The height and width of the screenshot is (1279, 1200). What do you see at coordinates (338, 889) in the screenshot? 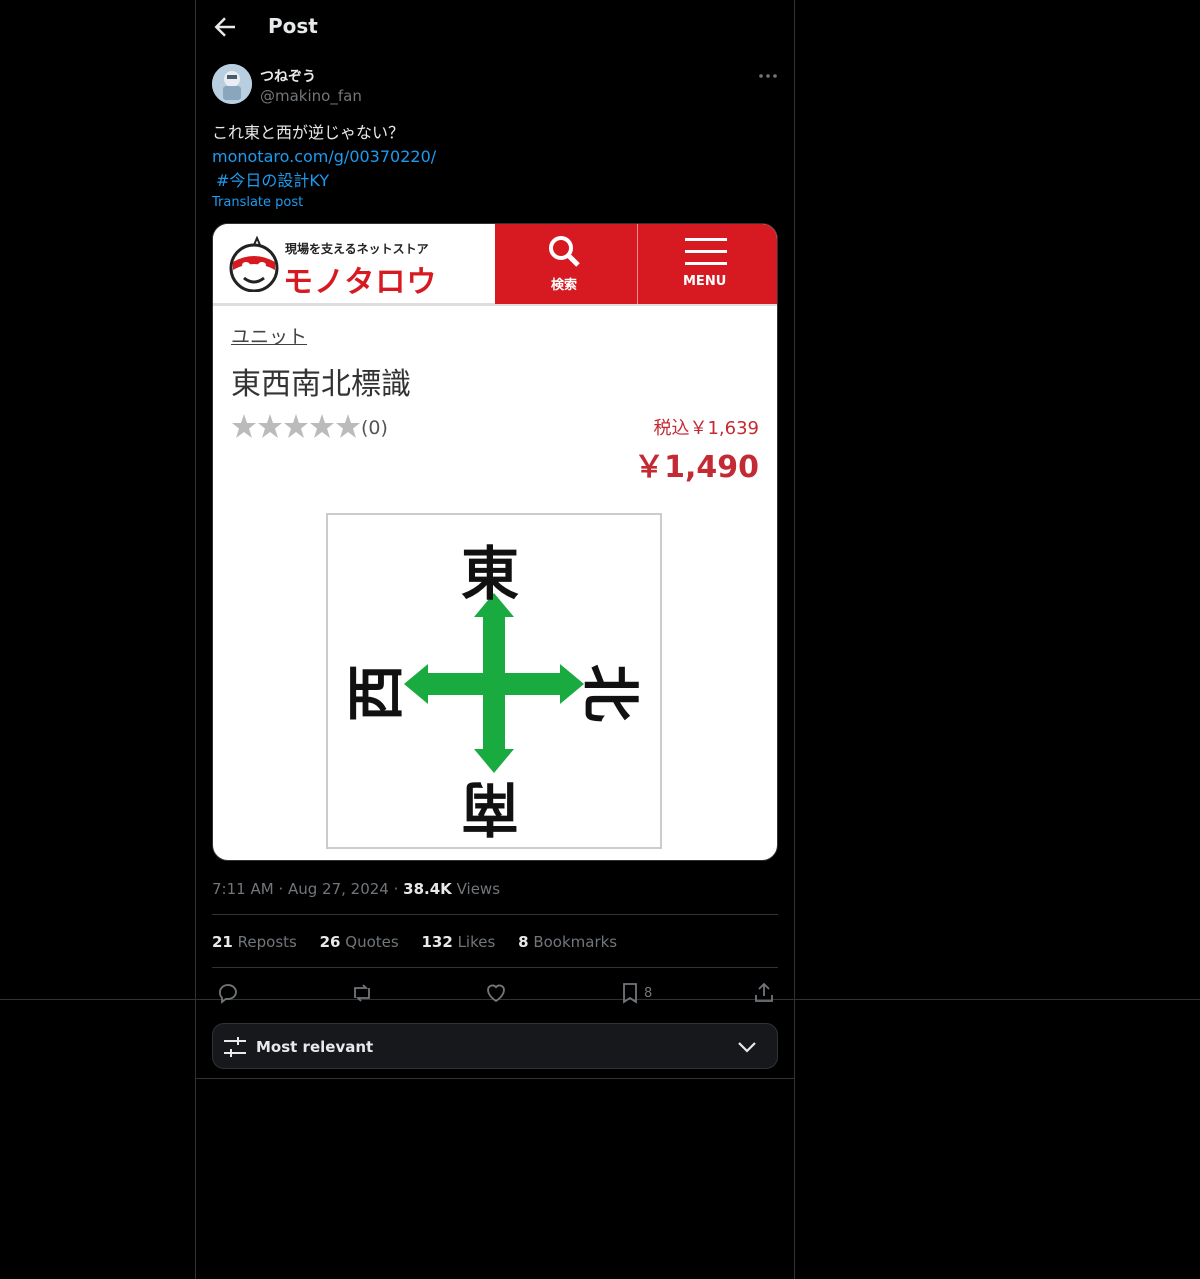
I see `post-date: Aug 27, 2024` at bounding box center [338, 889].